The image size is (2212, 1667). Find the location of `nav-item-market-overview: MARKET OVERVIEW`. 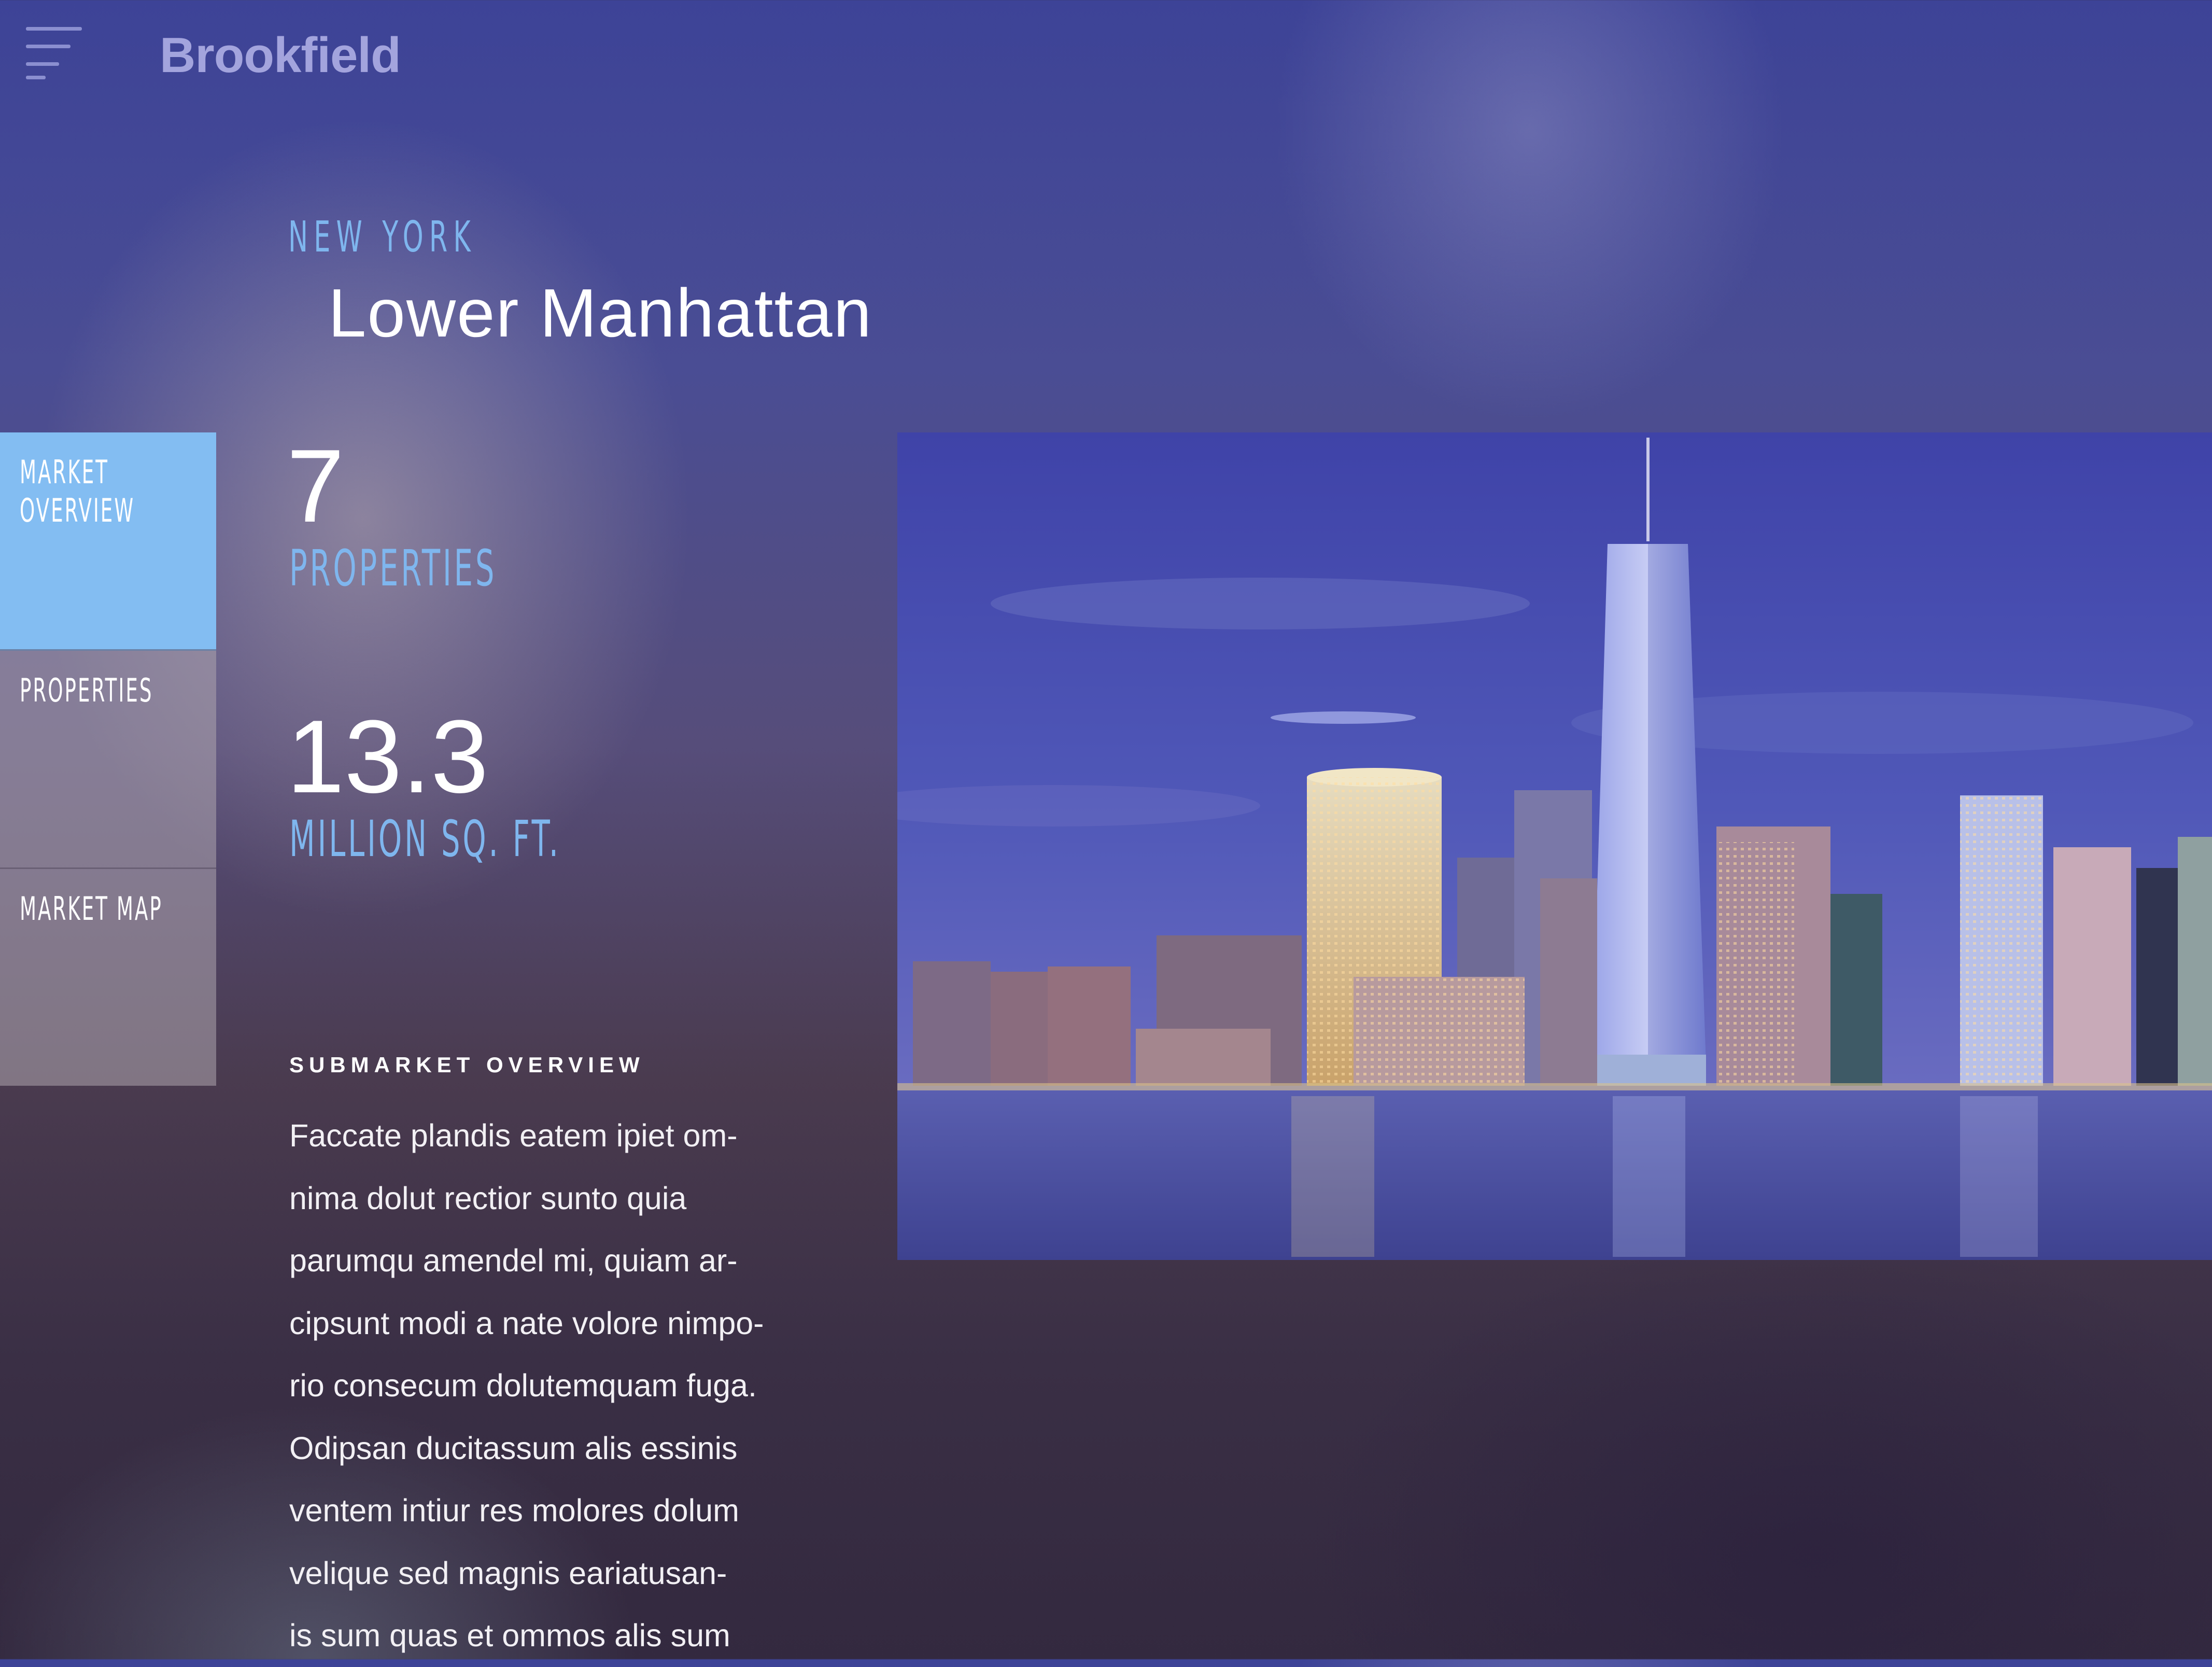

nav-item-market-overview: MARKET OVERVIEW is located at coordinates (108, 541).